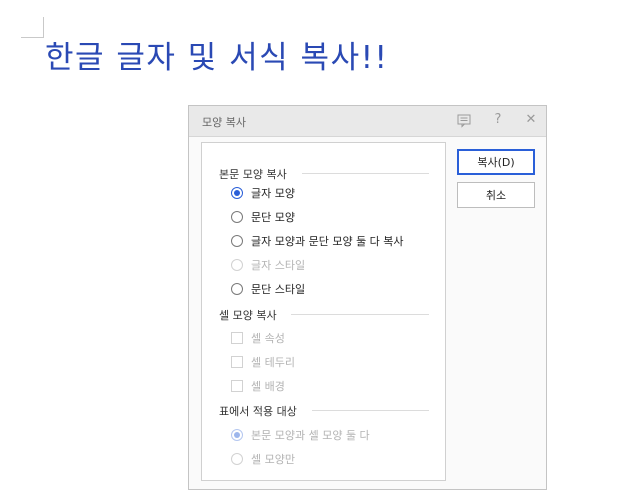  I want to click on section-title-table-target: 표에서 적용 대상, so click(258, 411).